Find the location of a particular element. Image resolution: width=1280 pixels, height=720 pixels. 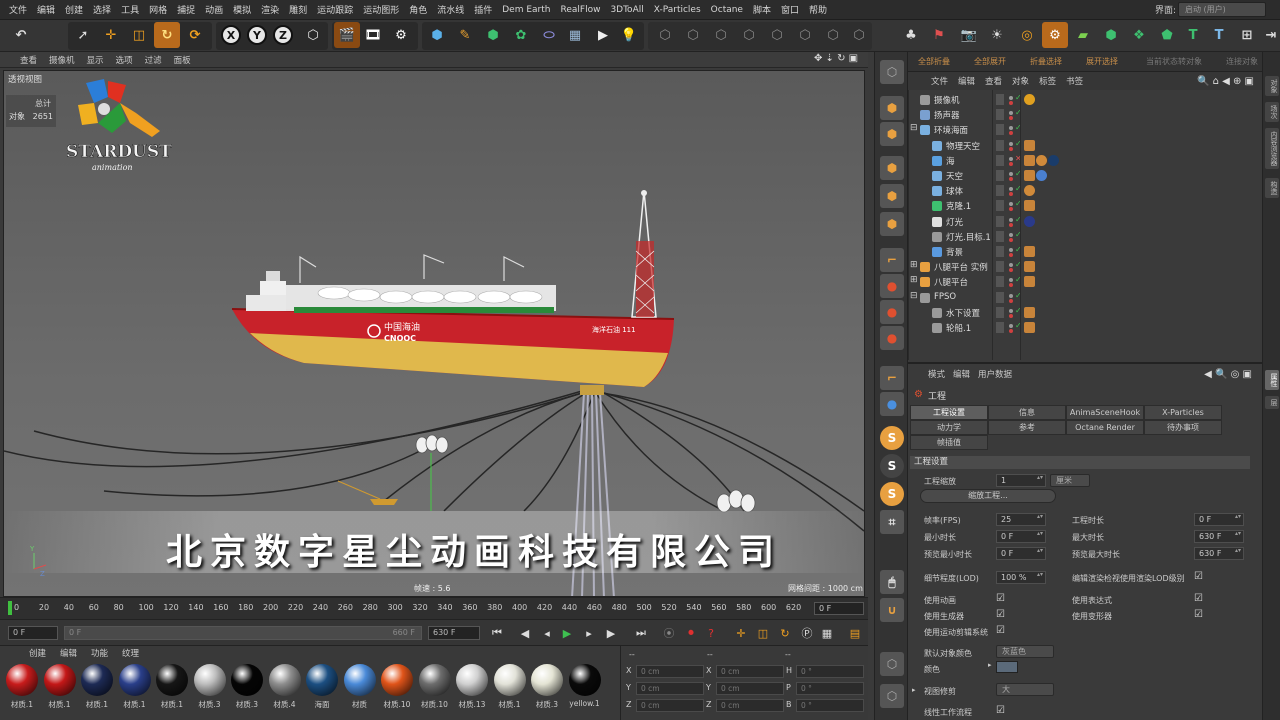

coordinate-system-icon: ⬡ is located at coordinates (313, 35).